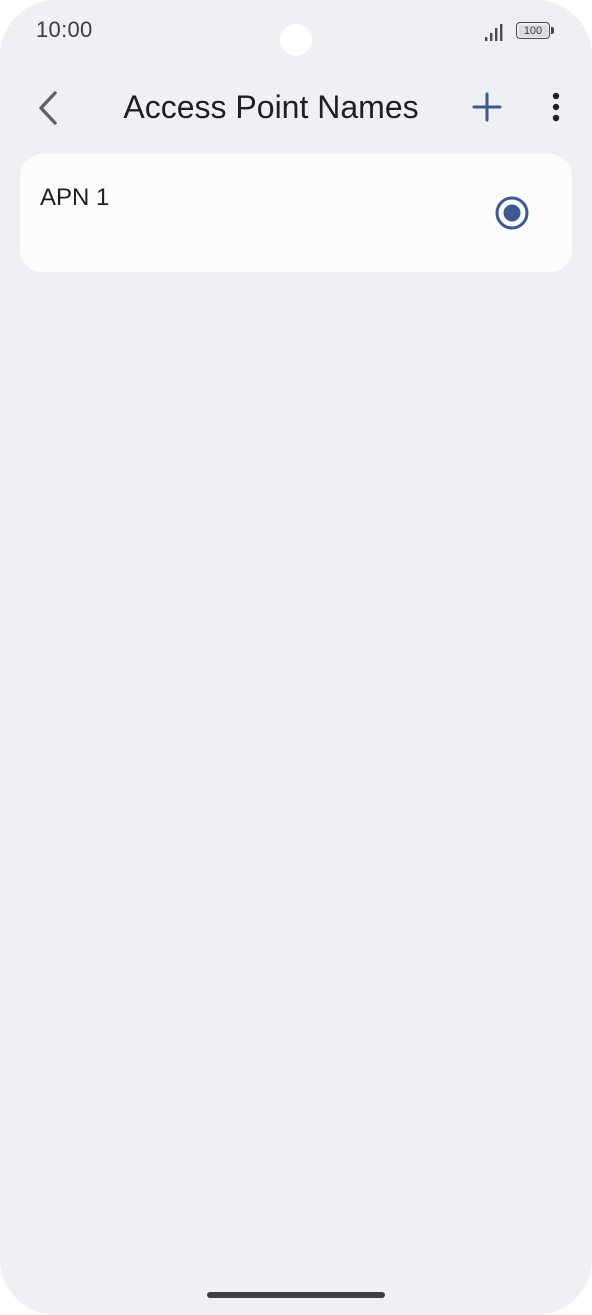 The height and width of the screenshot is (1315, 592). Describe the element at coordinates (533, 30) in the screenshot. I see `battery-level: 100` at that location.